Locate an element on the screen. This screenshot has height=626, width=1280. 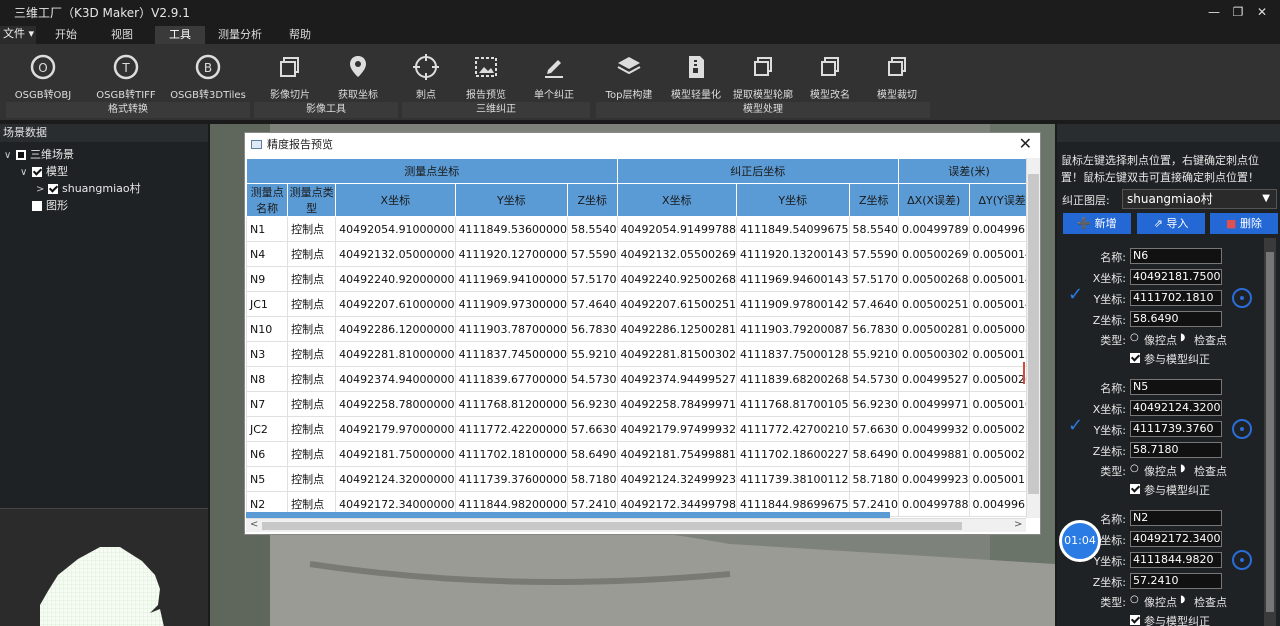
pick-point-button: 刺点 is located at coordinates (426, 75).